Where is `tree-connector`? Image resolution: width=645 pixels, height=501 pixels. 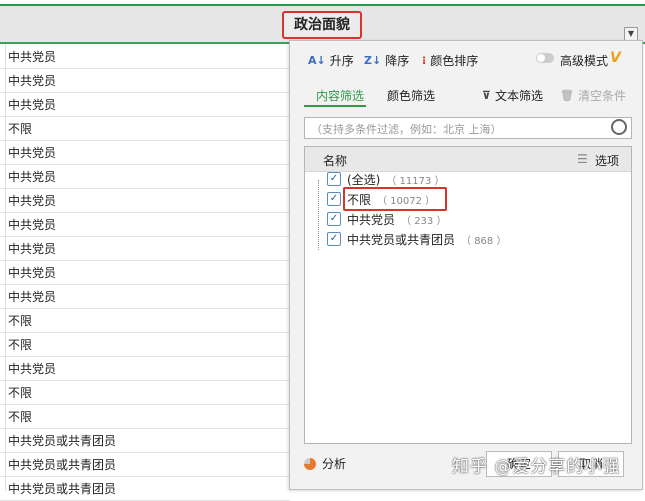
tree-connector is located at coordinates (319, 215).